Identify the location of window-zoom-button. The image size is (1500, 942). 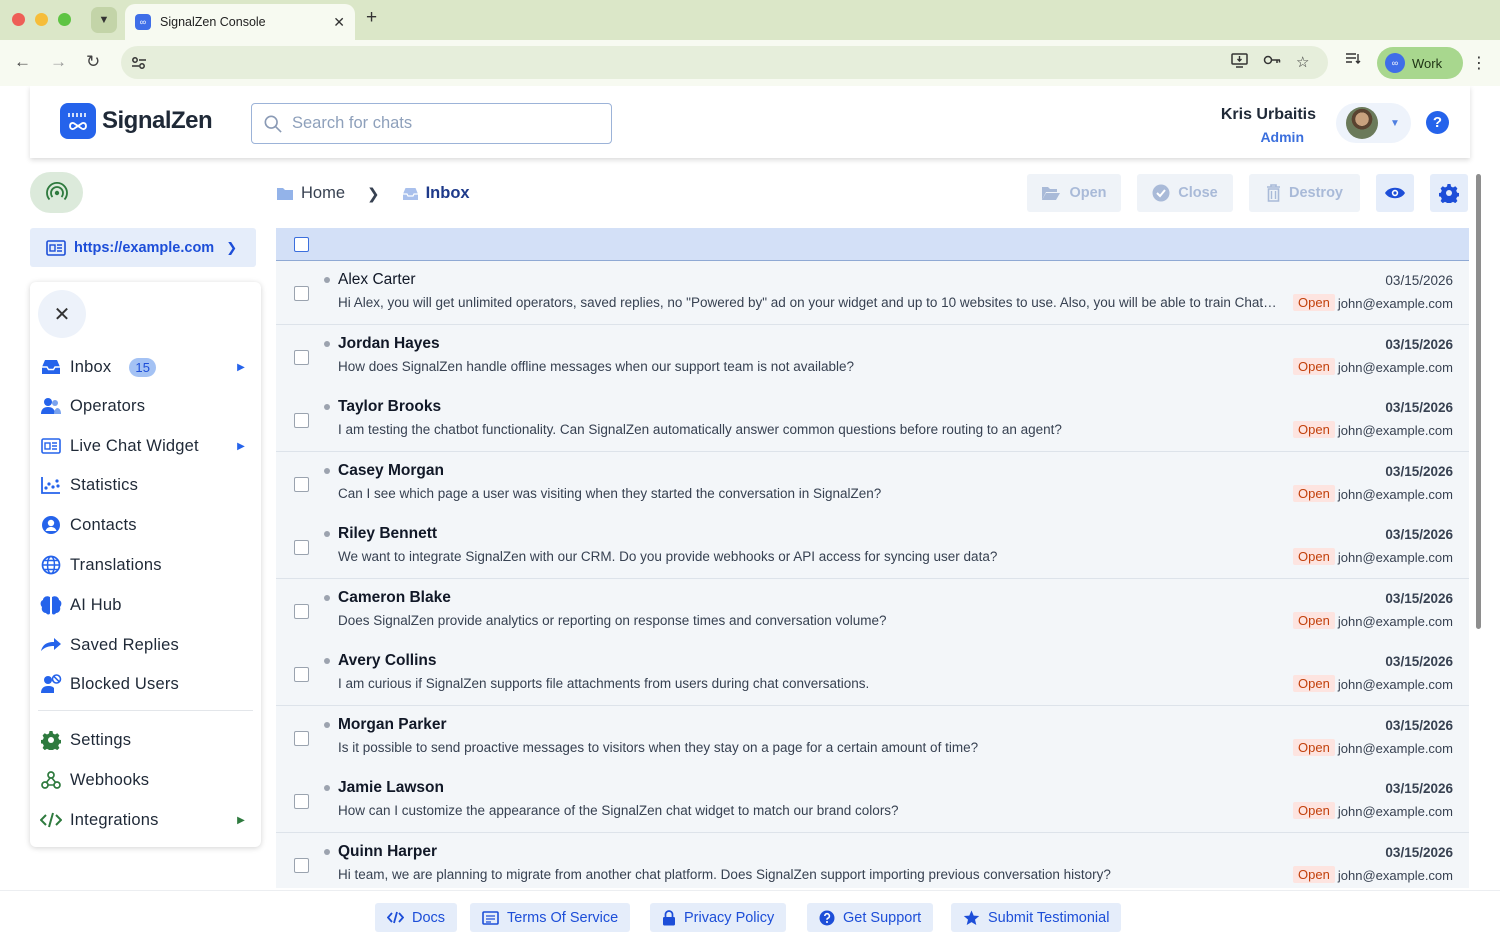
(64, 19).